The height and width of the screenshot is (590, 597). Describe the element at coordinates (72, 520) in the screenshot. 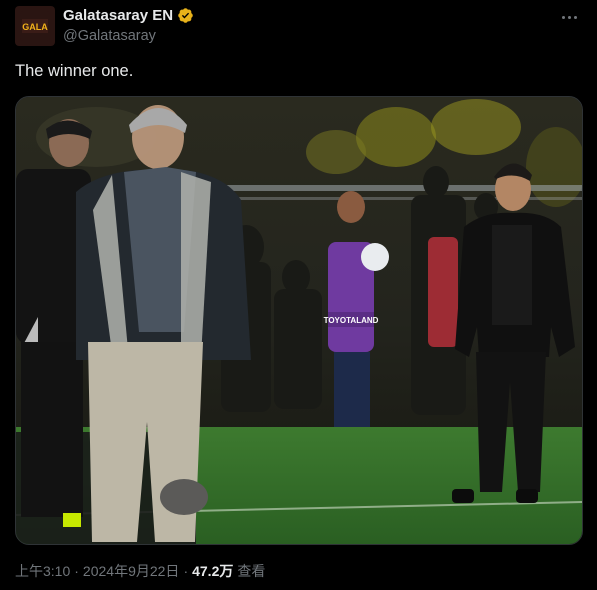

I see `official-sock` at that location.